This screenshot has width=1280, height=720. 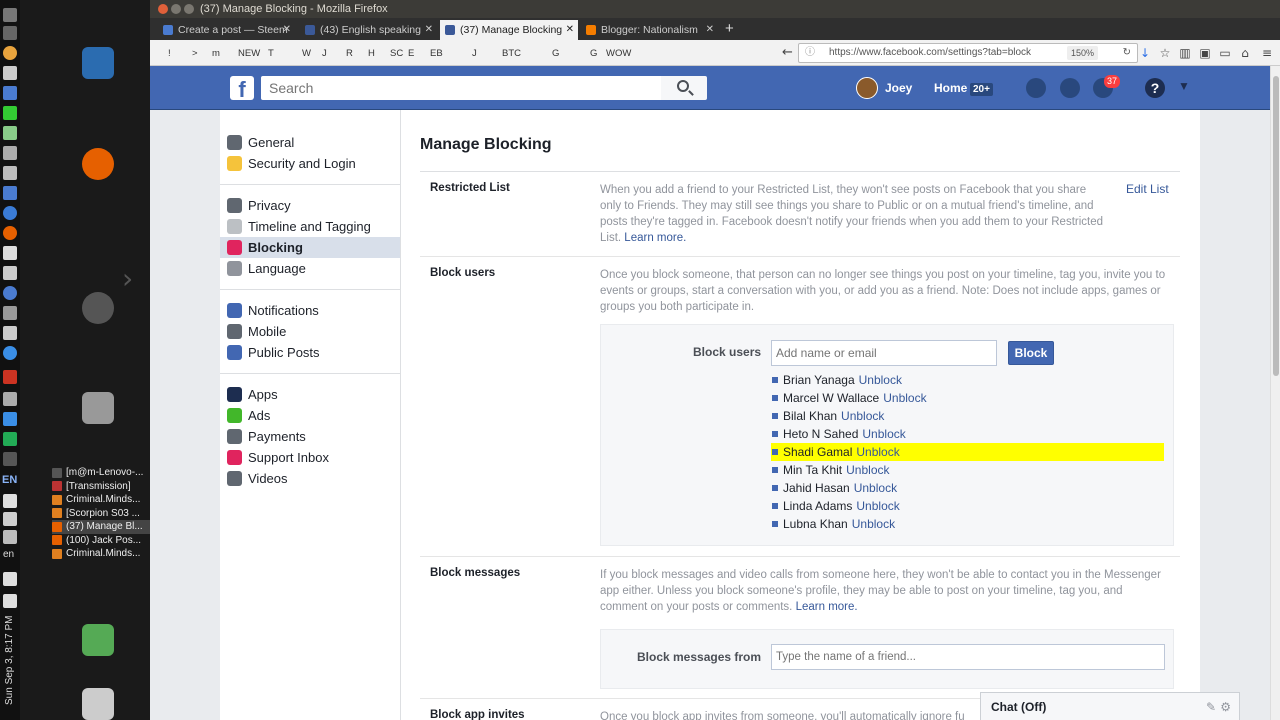 What do you see at coordinates (310, 310) in the screenshot?
I see `sidebar-item-notifications: Notifications` at bounding box center [310, 310].